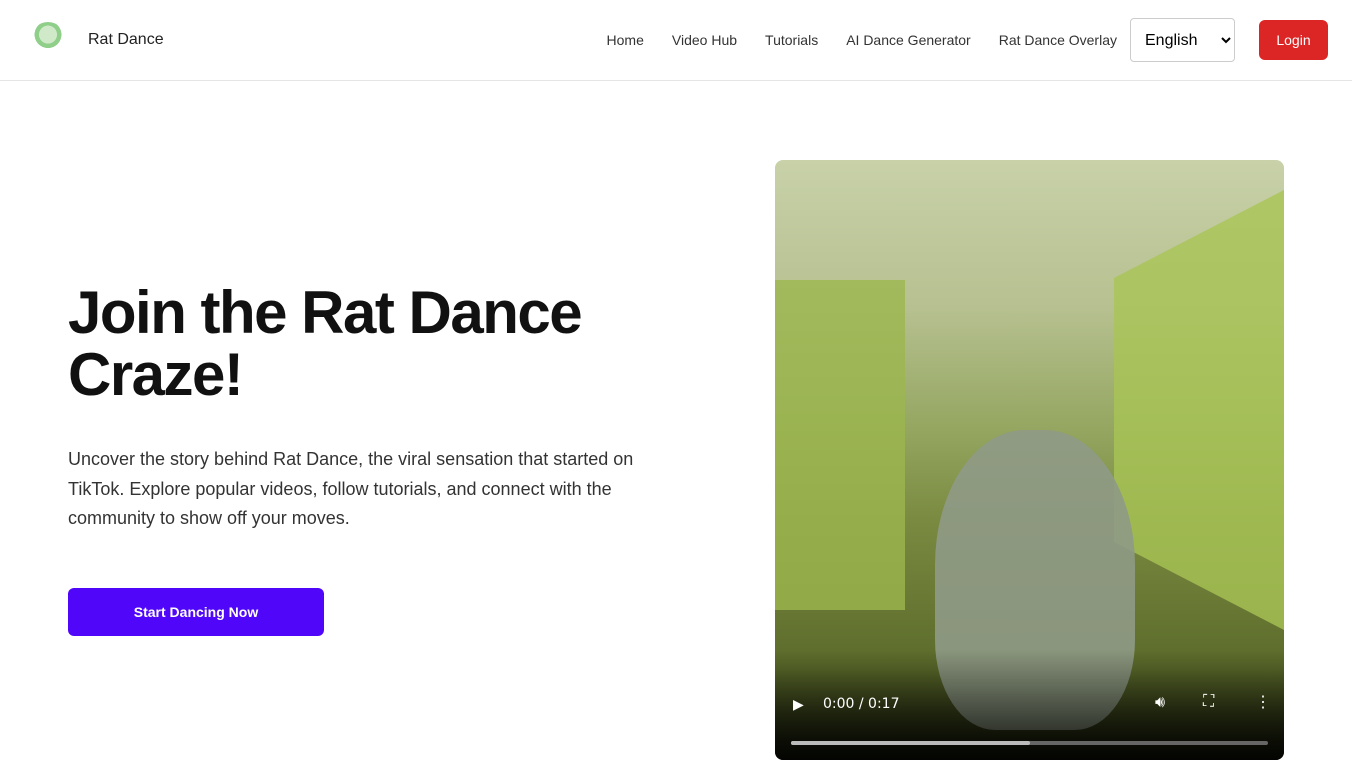 The image size is (1352, 760). I want to click on login-button: Login, so click(1293, 40).